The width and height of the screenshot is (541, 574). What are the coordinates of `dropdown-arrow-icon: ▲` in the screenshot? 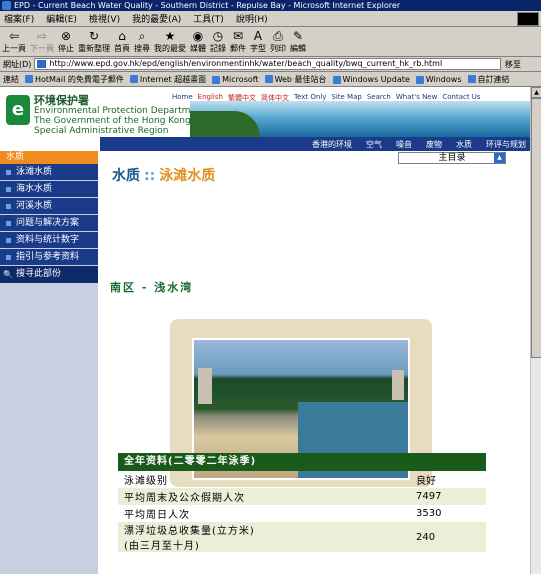 It's located at (499, 158).